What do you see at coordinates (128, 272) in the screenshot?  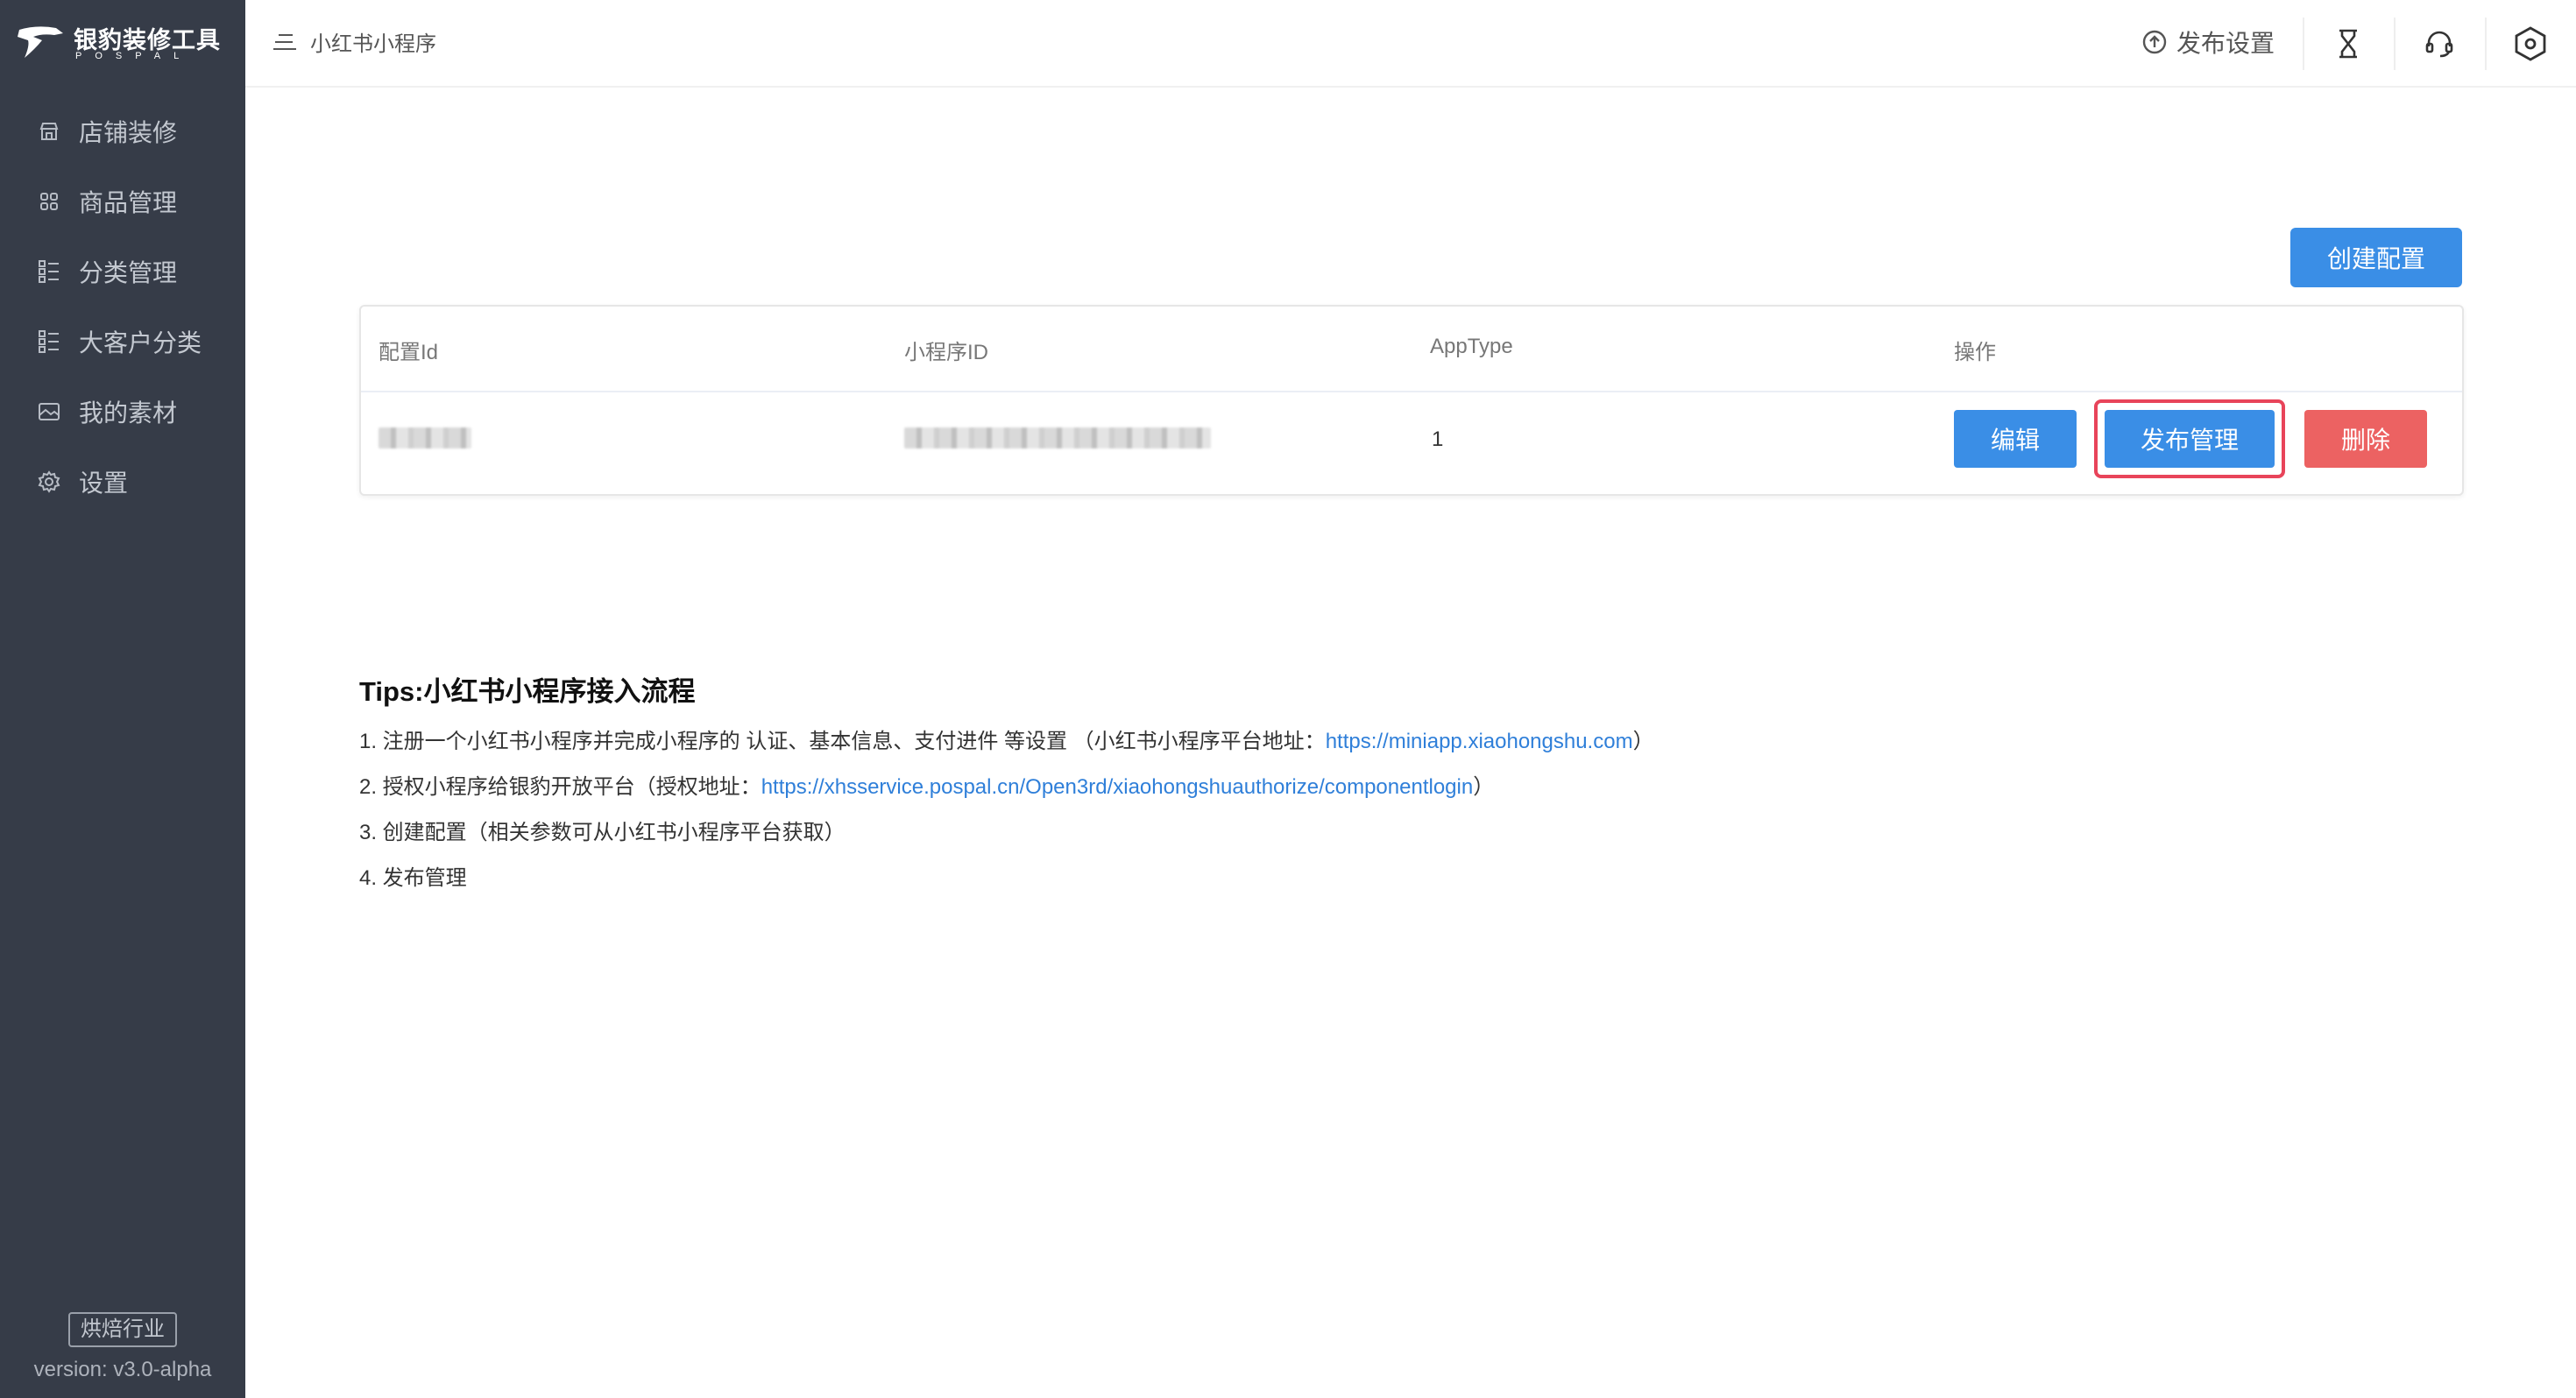 I see `sidebar-item-label: 分类管理` at bounding box center [128, 272].